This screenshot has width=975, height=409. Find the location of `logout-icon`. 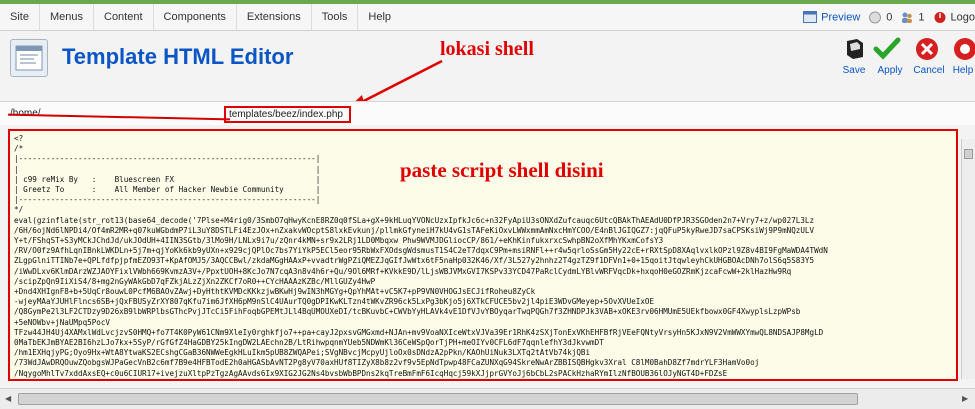

logout-icon is located at coordinates (940, 17).